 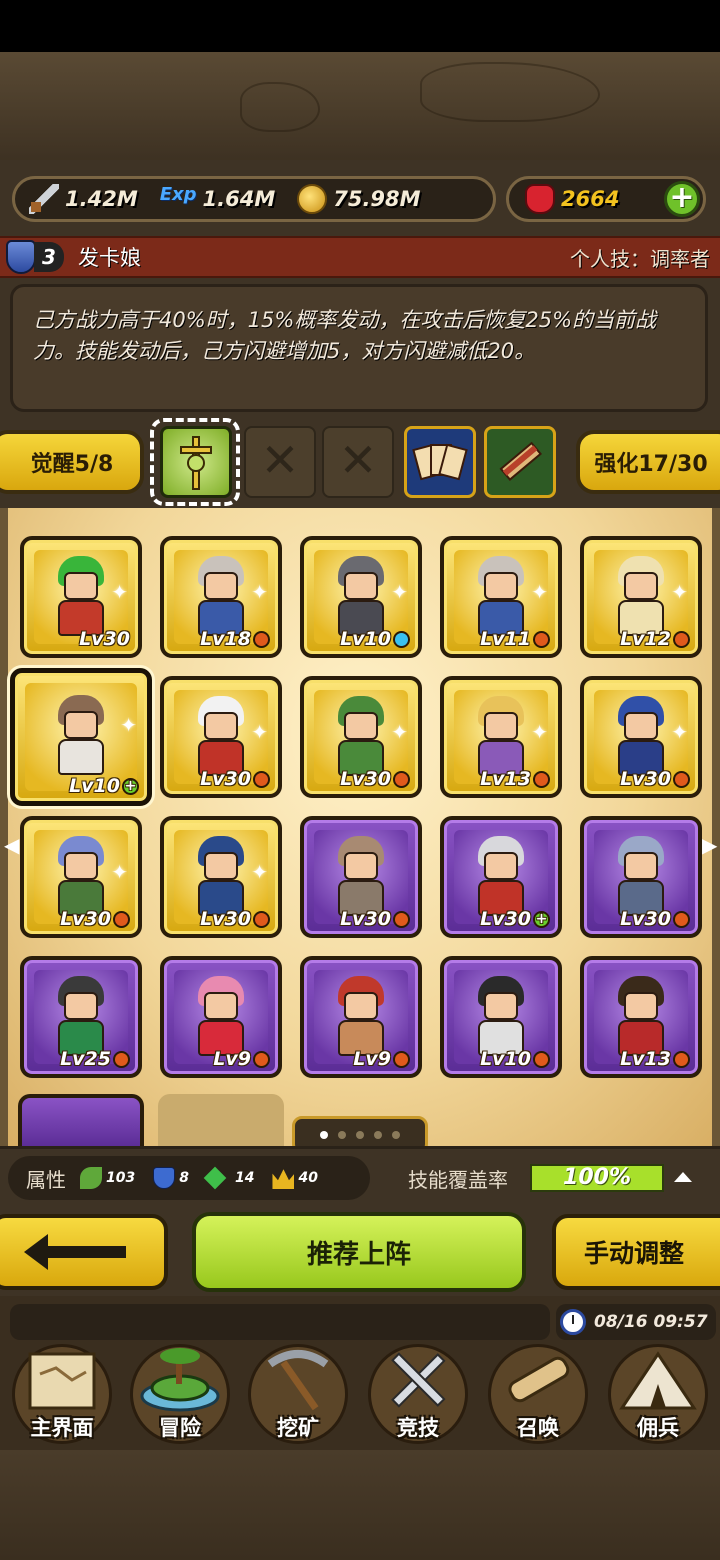 What do you see at coordinates (228, 1178) in the screenshot?
I see `attr-gem: 14` at bounding box center [228, 1178].